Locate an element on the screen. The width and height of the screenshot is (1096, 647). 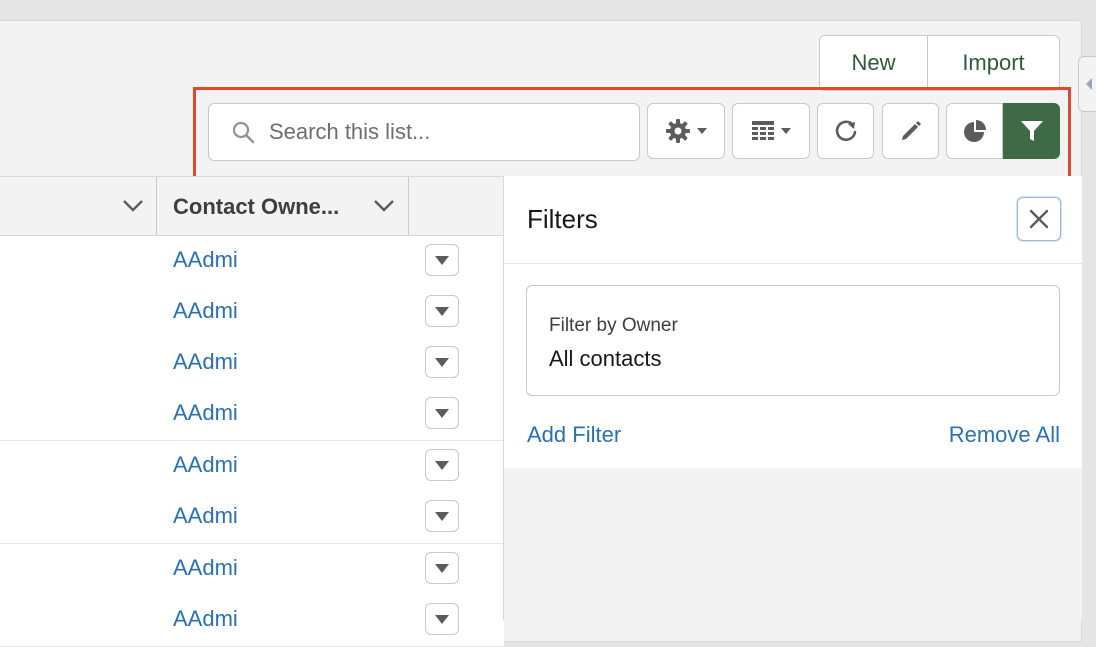
chevron-left-icon is located at coordinates (1089, 84).